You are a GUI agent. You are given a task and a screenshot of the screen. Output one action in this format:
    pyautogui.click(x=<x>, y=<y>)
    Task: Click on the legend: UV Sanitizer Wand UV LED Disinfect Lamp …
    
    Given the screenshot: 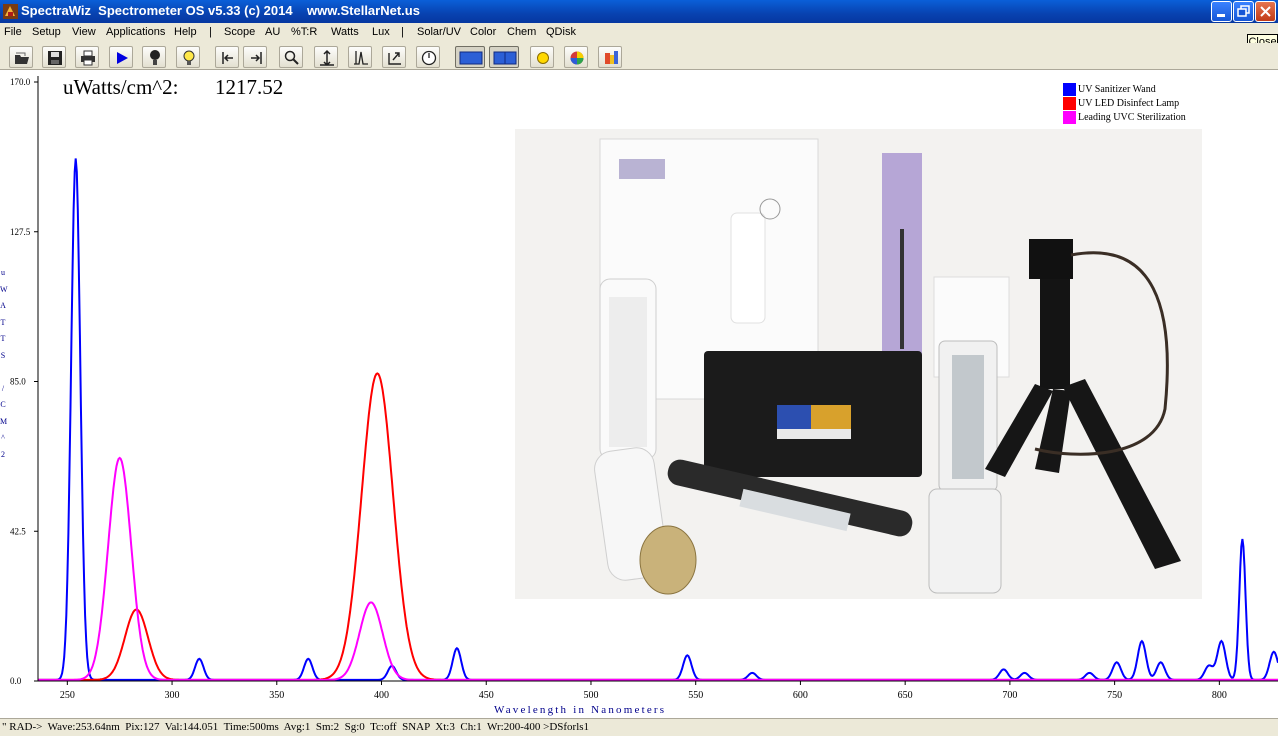 What is the action you would take?
    pyautogui.click(x=1124, y=104)
    